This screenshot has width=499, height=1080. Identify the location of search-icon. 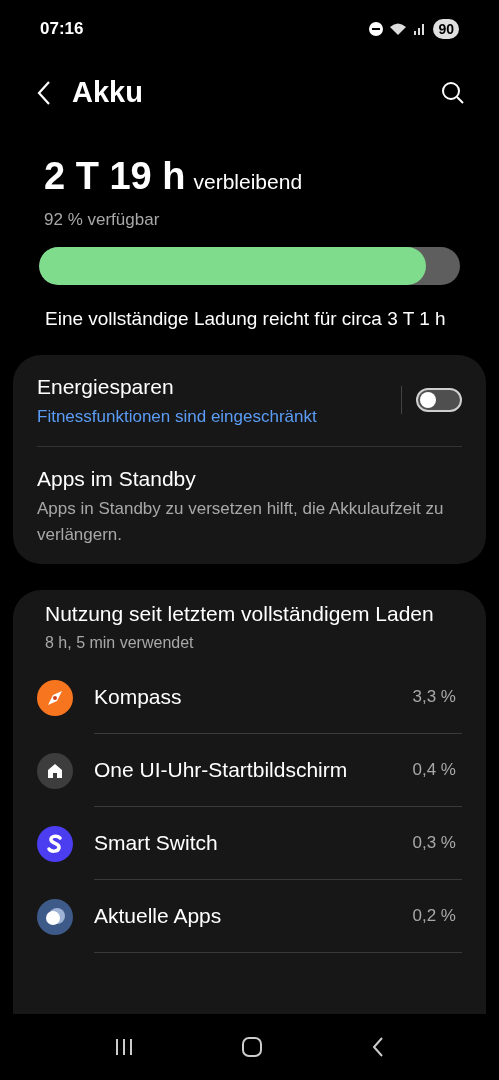
(453, 92).